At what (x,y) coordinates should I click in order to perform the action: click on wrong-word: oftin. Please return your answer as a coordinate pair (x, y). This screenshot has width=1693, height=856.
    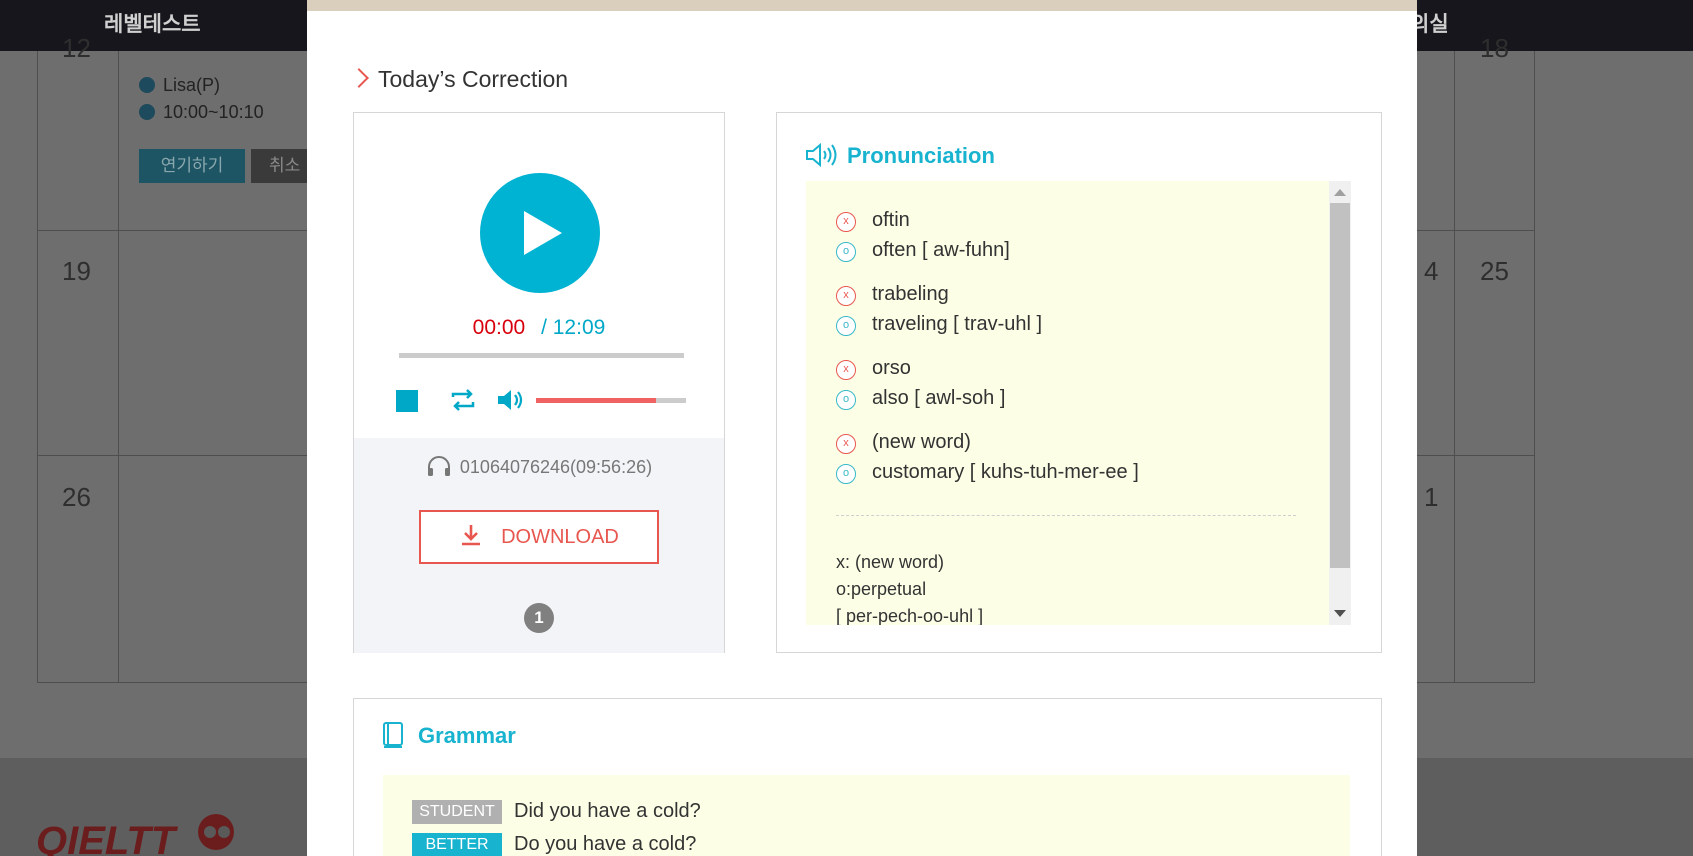
    Looking at the image, I should click on (891, 220).